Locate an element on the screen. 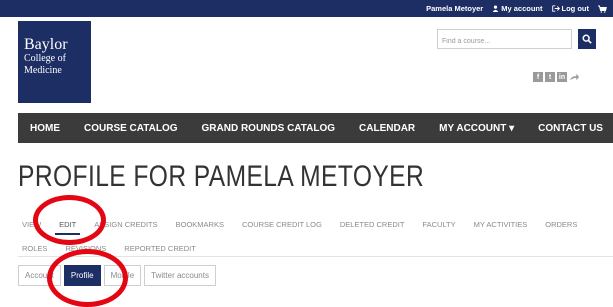  my-account-label: My account is located at coordinates (522, 8).